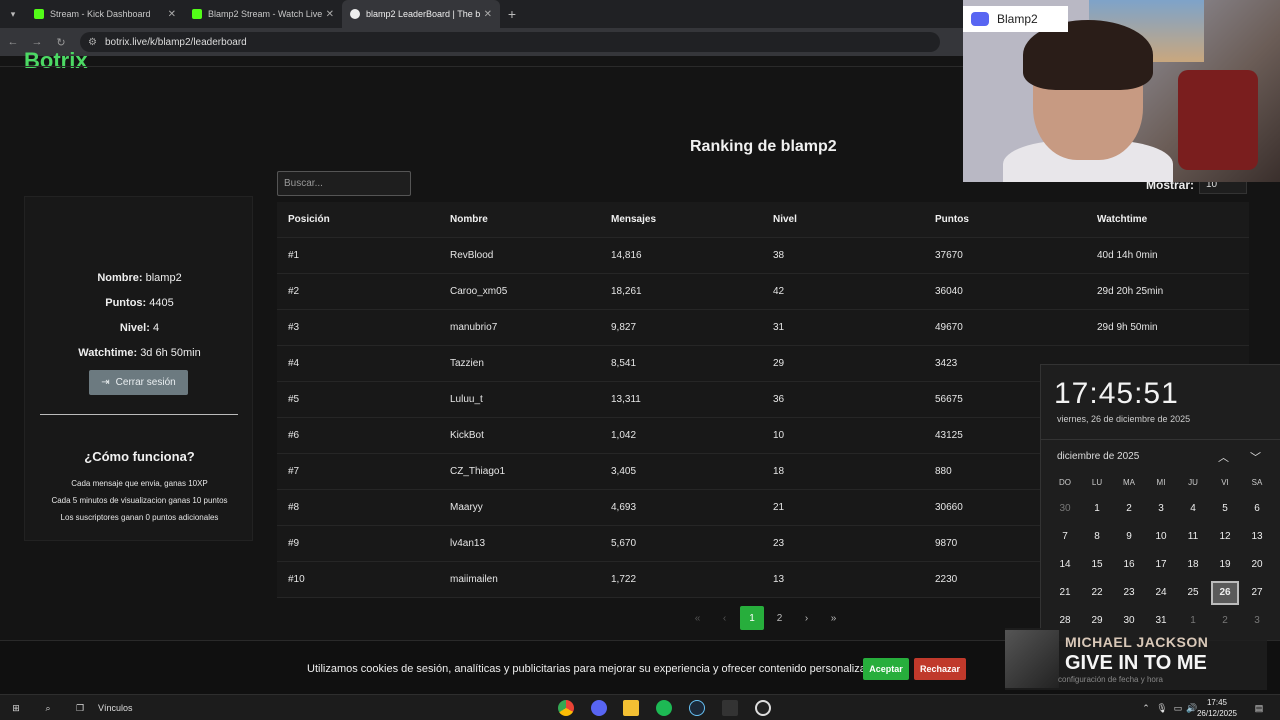 The image size is (1280, 720). I want to click on site-info-icon: ⚙, so click(92, 42).